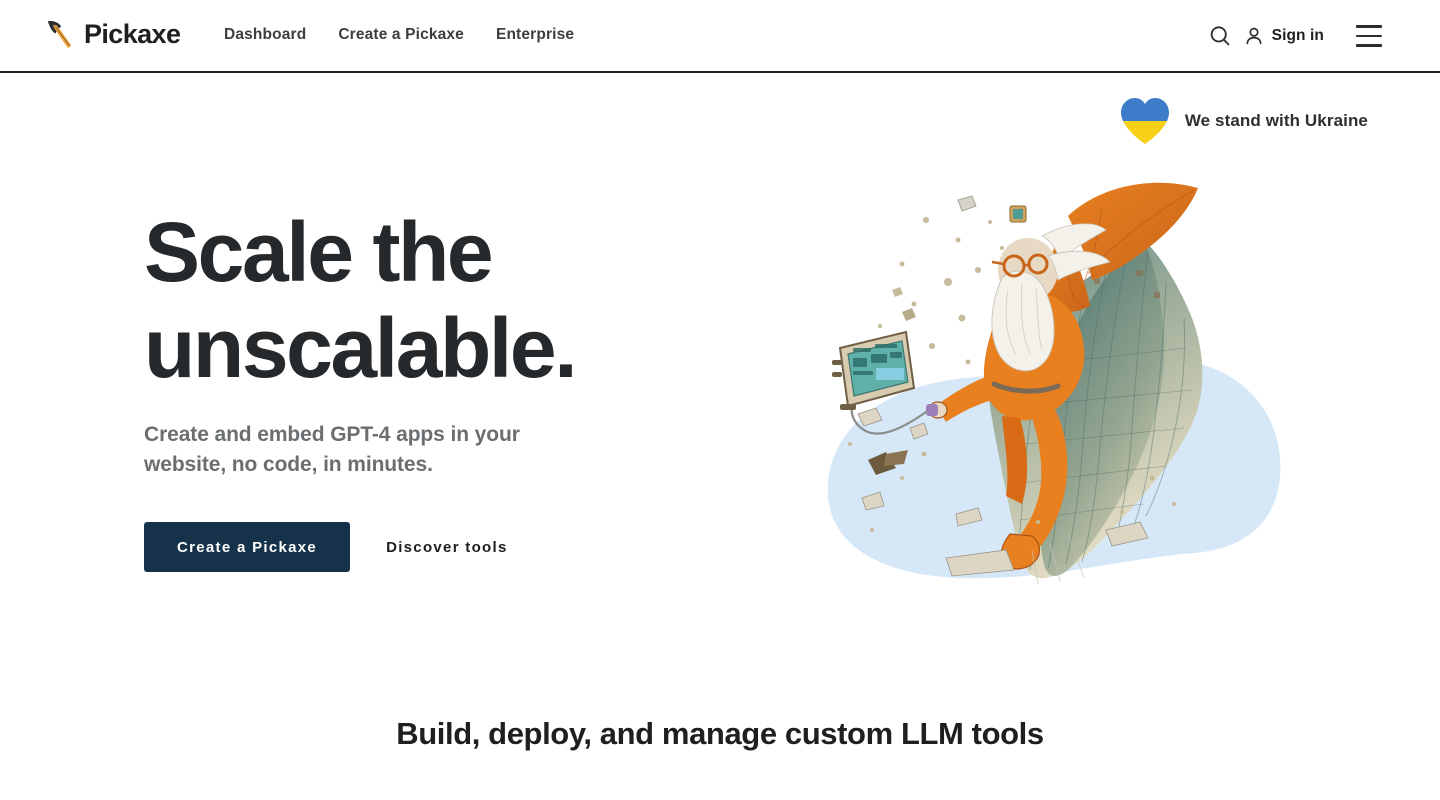  Describe the element at coordinates (447, 547) in the screenshot. I see `discover-tools-button: Discover tools` at that location.